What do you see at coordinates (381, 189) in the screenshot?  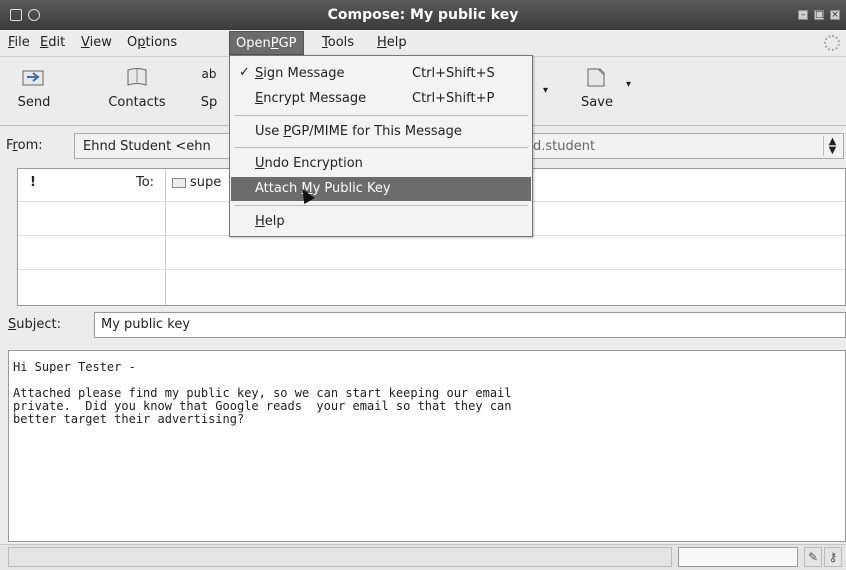 I see `menu-item-attach-my-public-key: Attach My Public Key` at bounding box center [381, 189].